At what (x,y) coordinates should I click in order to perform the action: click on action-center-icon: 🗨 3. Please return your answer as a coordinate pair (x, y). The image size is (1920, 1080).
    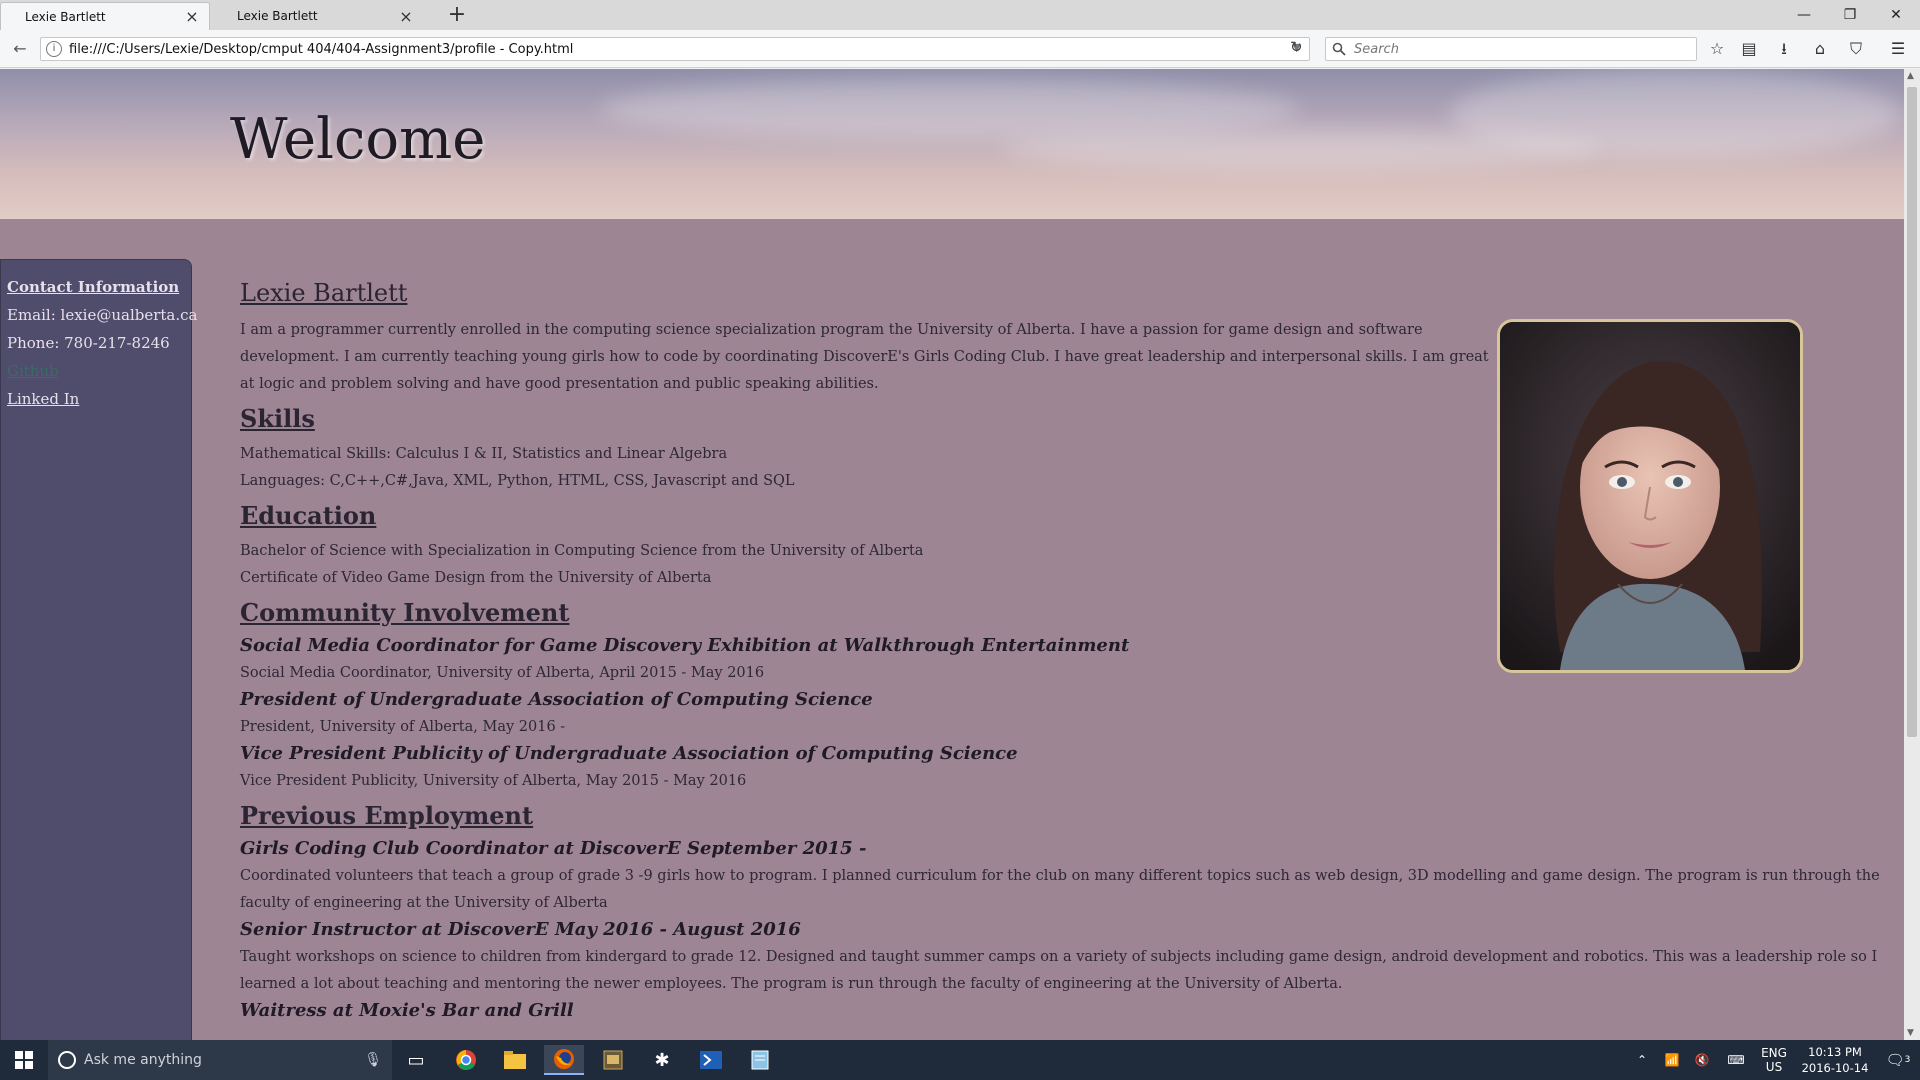
    Looking at the image, I should click on (1898, 1060).